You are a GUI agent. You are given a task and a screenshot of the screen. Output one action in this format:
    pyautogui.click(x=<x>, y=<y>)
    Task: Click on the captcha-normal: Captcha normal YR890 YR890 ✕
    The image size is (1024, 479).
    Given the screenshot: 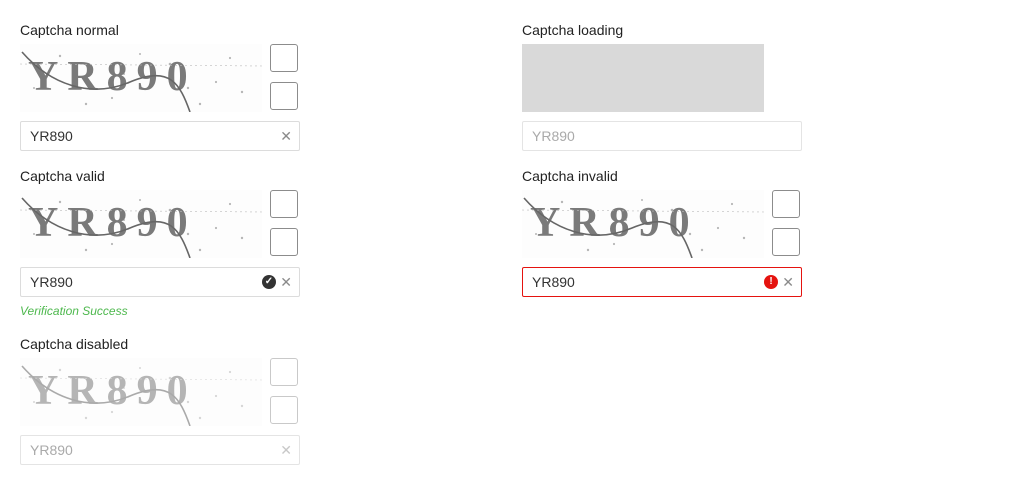 What is the action you would take?
    pyautogui.click(x=161, y=86)
    